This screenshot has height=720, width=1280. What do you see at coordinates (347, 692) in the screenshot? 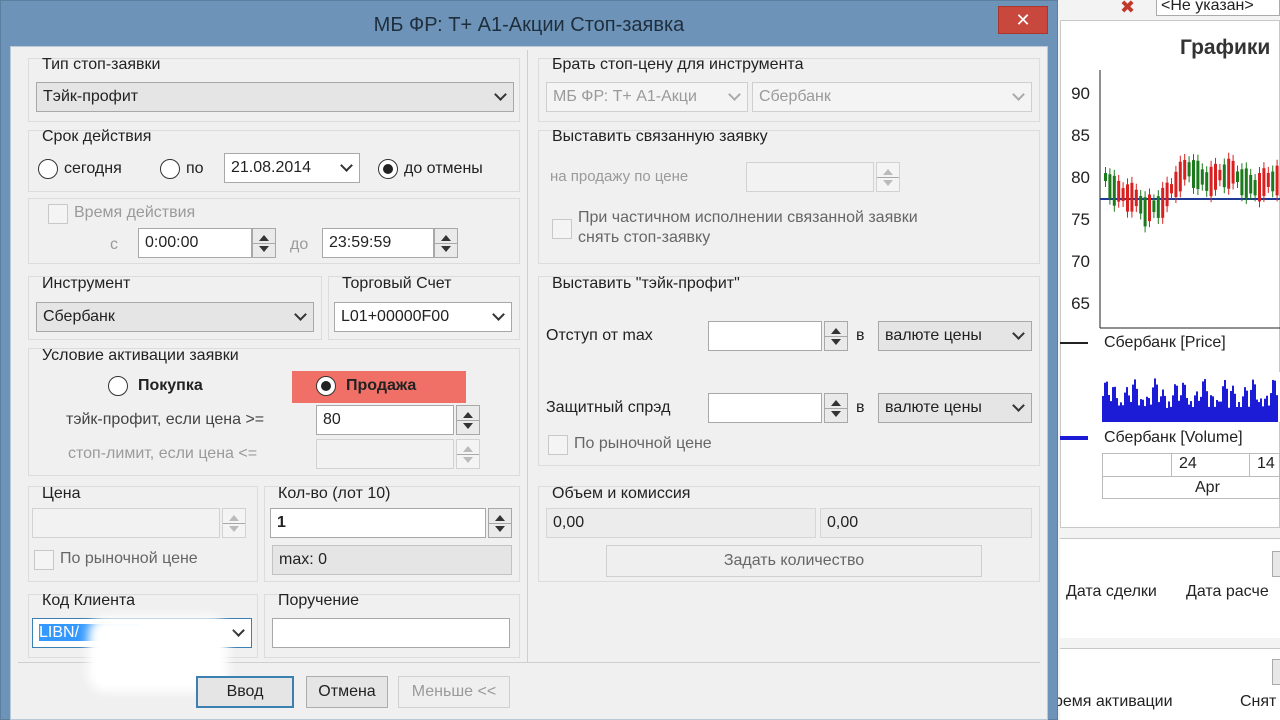
I see `cancel-button: Отмена` at bounding box center [347, 692].